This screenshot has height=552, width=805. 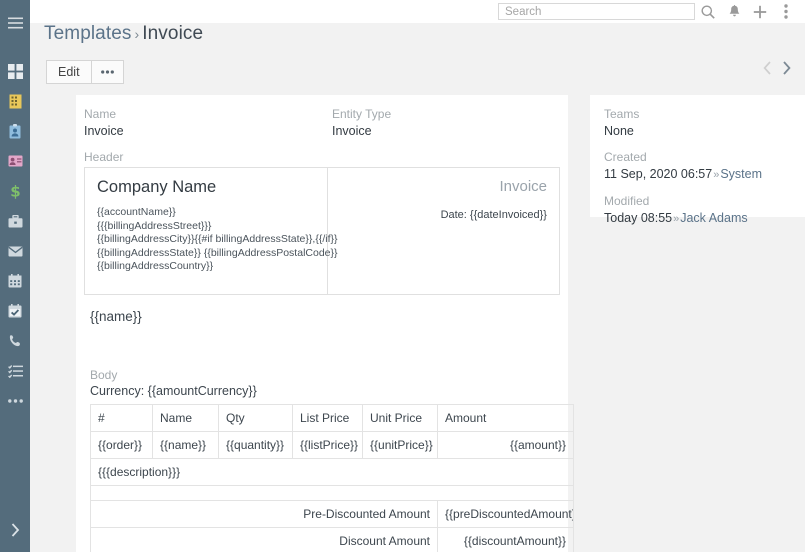 I want to click on tasks-list-icon, so click(x=15, y=371).